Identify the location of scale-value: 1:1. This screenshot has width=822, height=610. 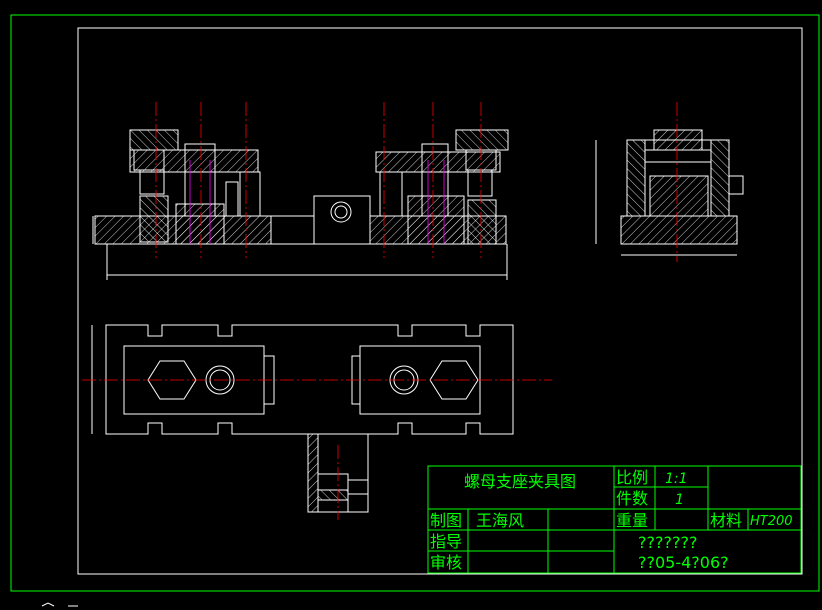
(676, 479).